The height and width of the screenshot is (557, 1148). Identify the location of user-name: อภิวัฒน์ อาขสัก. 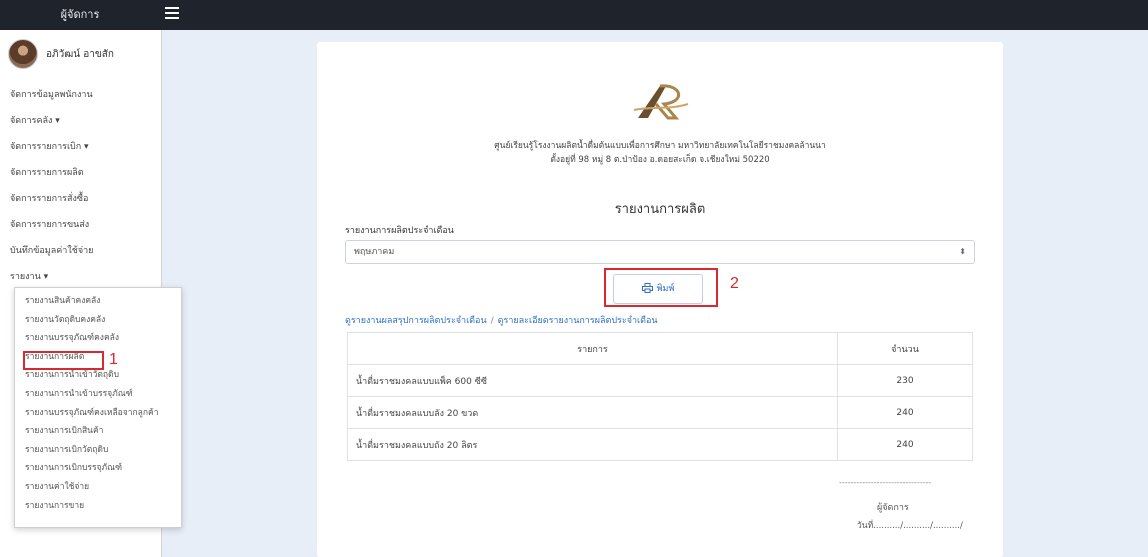
(80, 54).